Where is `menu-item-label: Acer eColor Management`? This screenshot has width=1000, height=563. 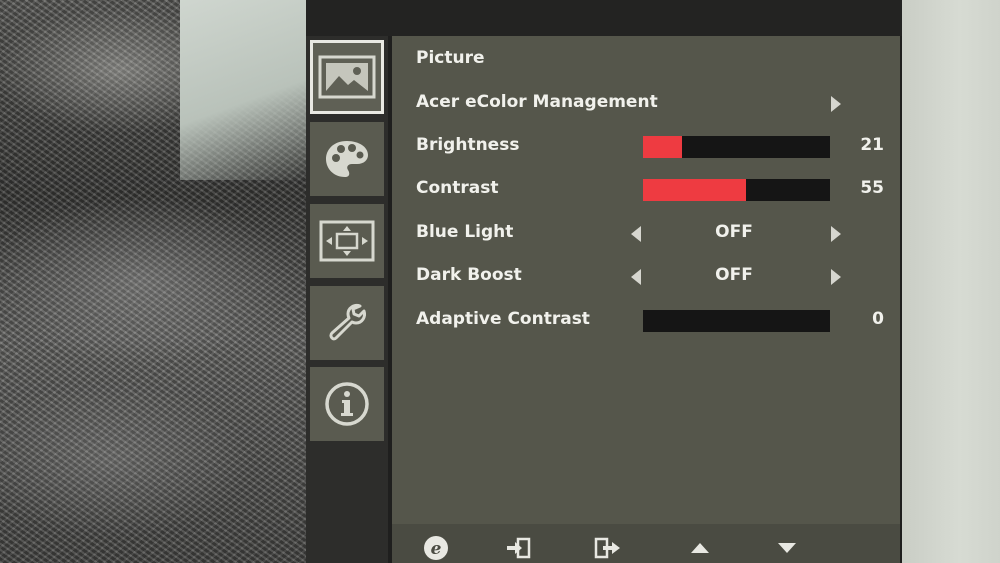
menu-item-label: Acer eColor Management is located at coordinates (537, 102).